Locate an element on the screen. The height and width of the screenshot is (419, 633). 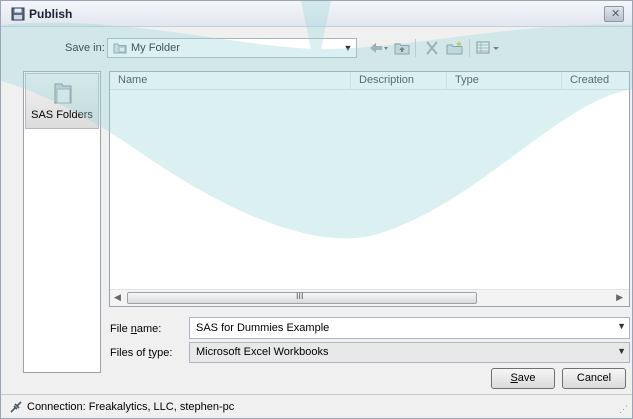
delete-button is located at coordinates (432, 48).